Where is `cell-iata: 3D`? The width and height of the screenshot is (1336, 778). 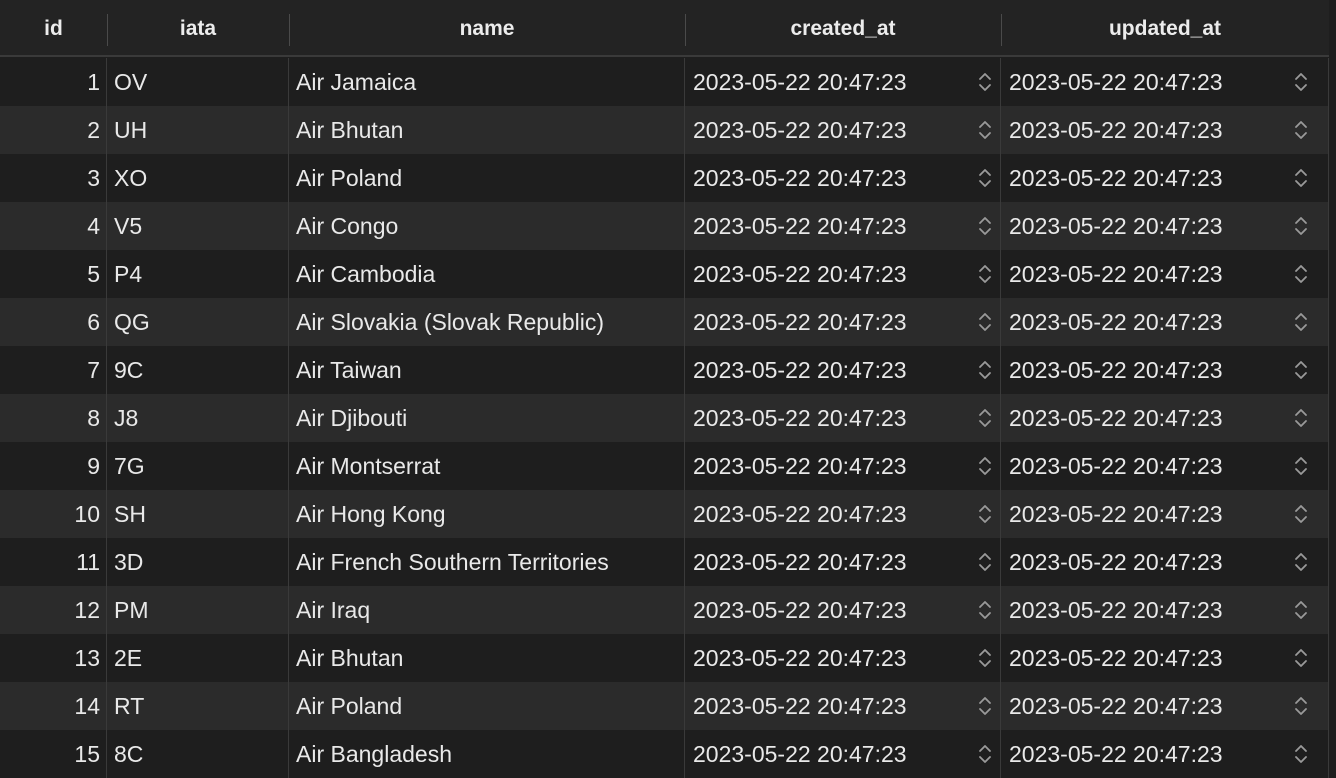
cell-iata: 3D is located at coordinates (198, 562).